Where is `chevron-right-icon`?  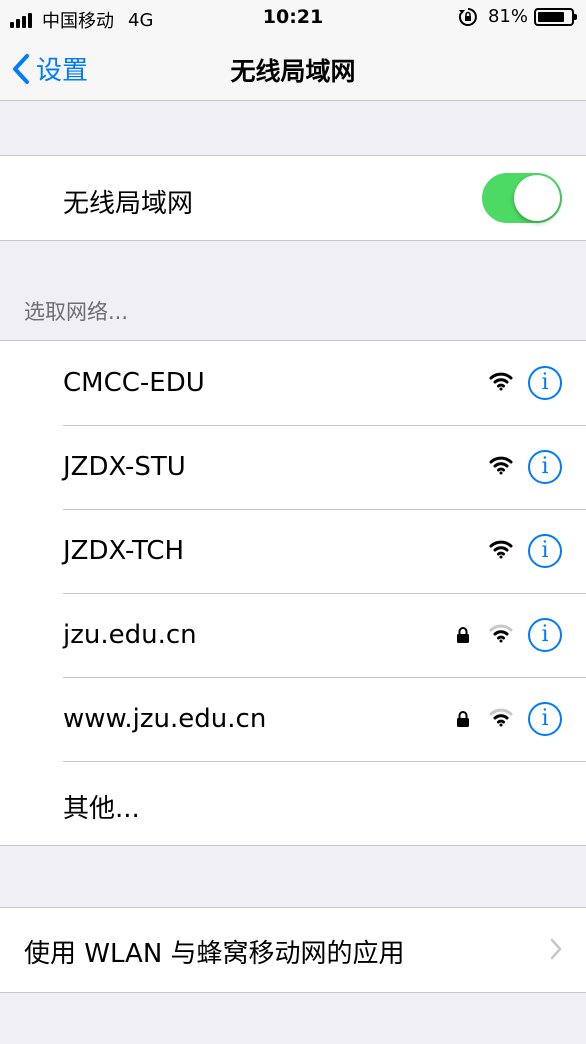 chevron-right-icon is located at coordinates (556, 949).